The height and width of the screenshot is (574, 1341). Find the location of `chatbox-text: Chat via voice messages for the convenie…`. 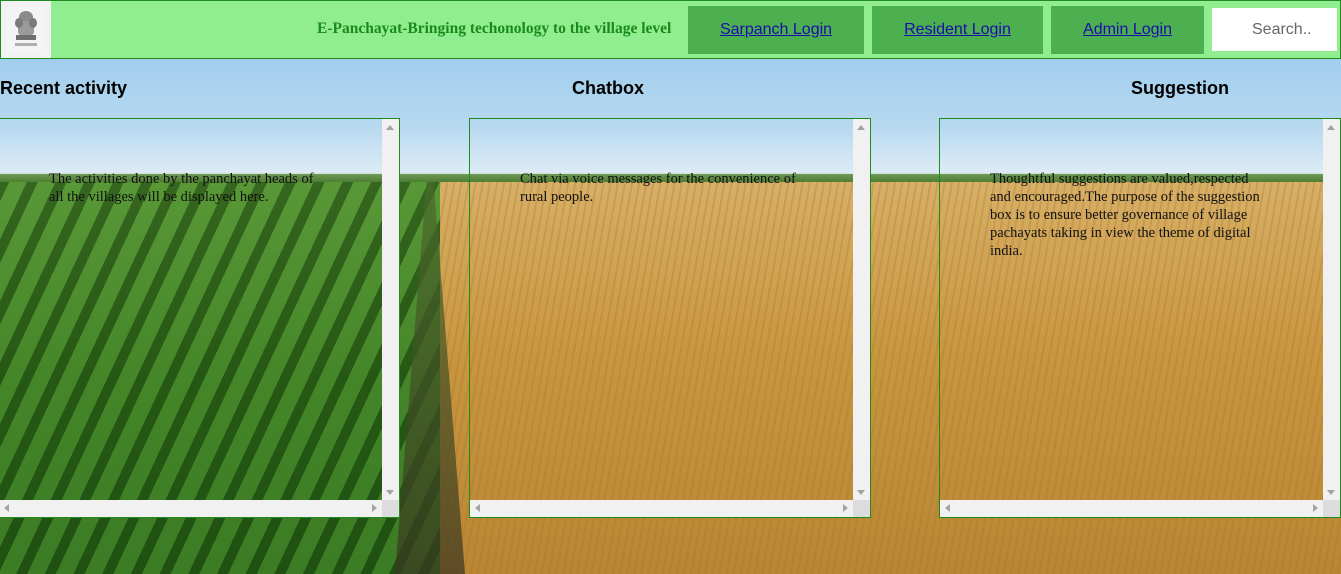

chatbox-text: Chat via voice messages for the convenie… is located at coordinates (658, 188).